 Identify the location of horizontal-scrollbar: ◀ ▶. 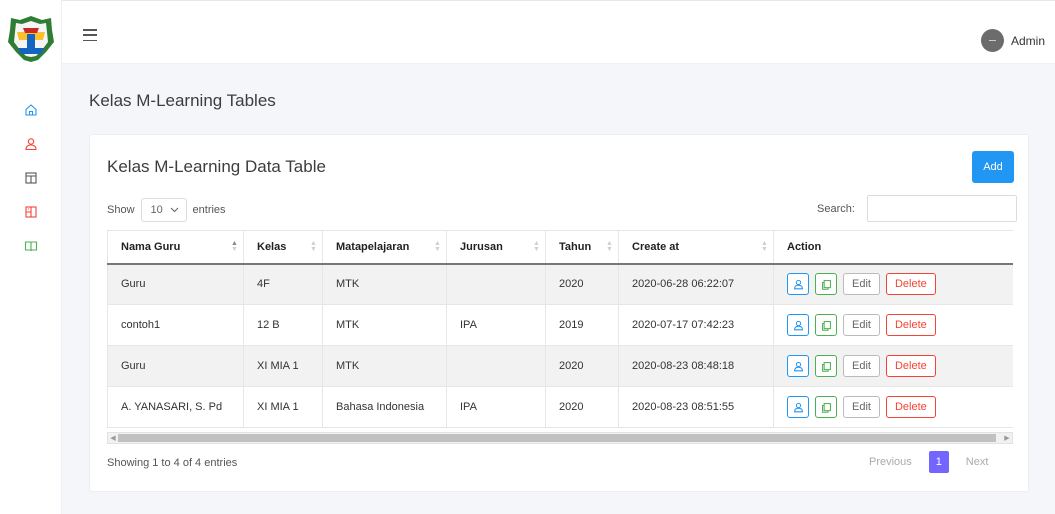
(560, 438).